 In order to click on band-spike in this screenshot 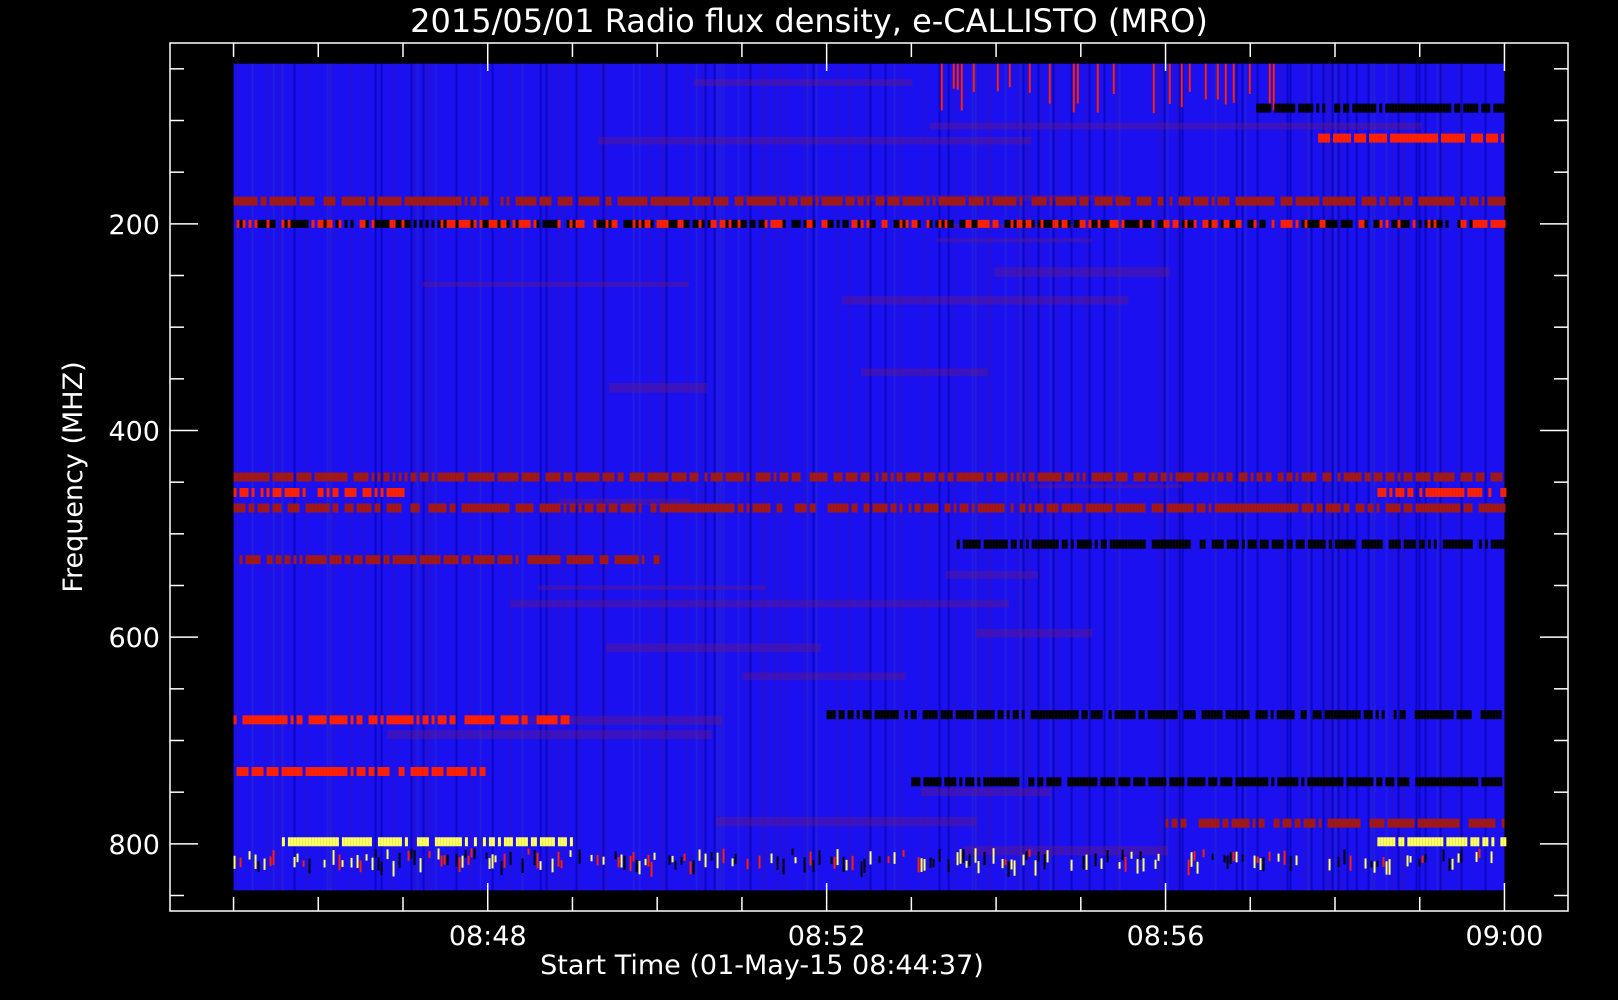, I will do `click(1077, 83)`.